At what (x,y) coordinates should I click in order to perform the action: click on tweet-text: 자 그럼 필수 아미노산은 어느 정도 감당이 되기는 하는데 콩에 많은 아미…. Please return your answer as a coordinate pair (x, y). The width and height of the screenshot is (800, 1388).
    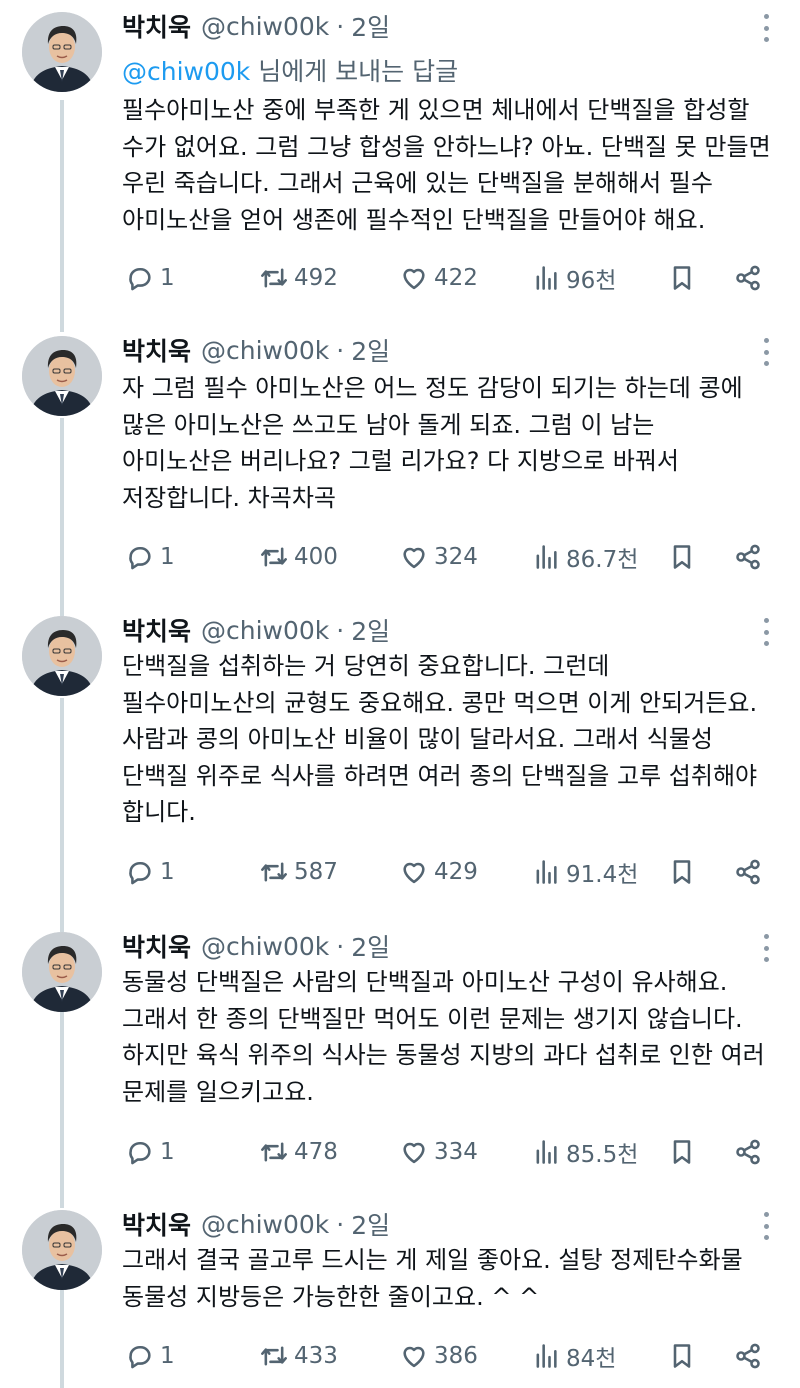
    Looking at the image, I should click on (452, 443).